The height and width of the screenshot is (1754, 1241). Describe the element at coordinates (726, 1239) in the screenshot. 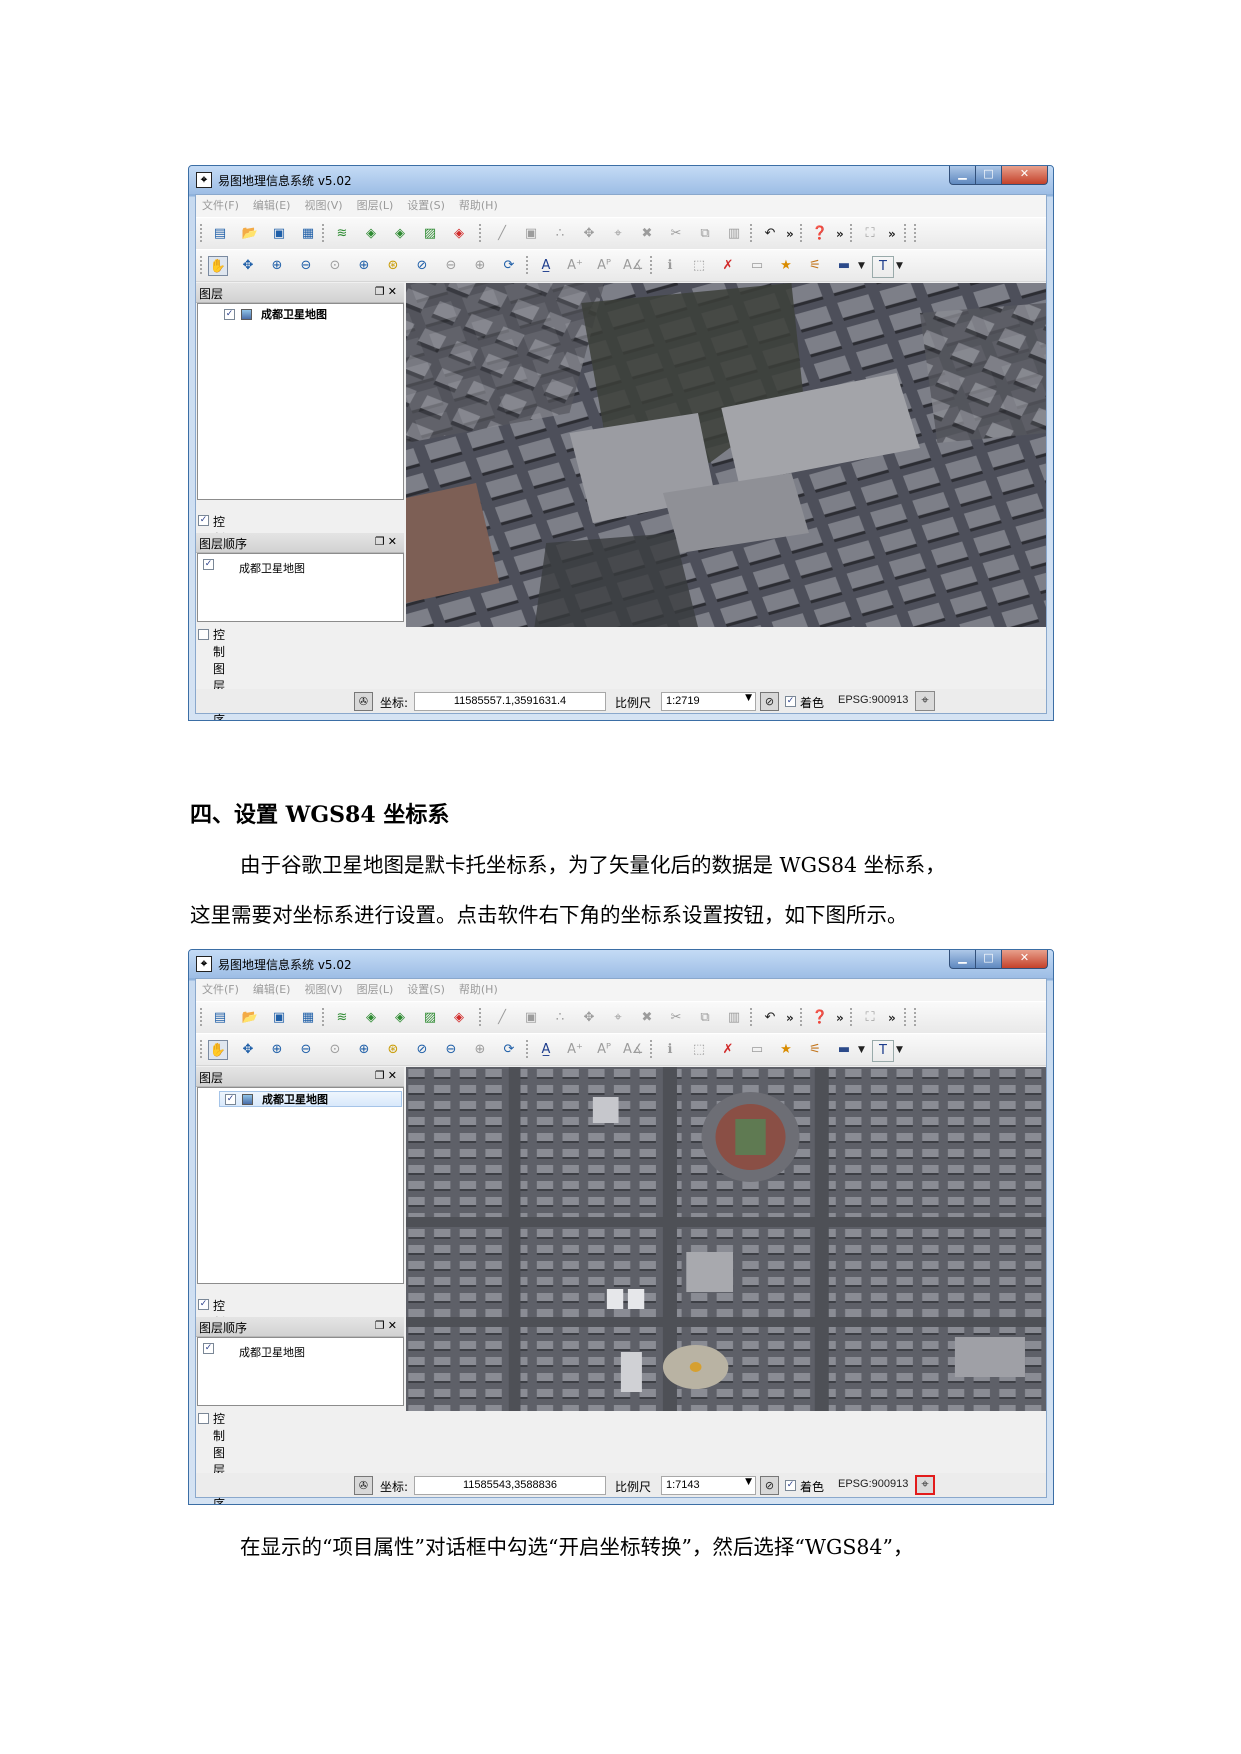

I see `map-canvas` at that location.